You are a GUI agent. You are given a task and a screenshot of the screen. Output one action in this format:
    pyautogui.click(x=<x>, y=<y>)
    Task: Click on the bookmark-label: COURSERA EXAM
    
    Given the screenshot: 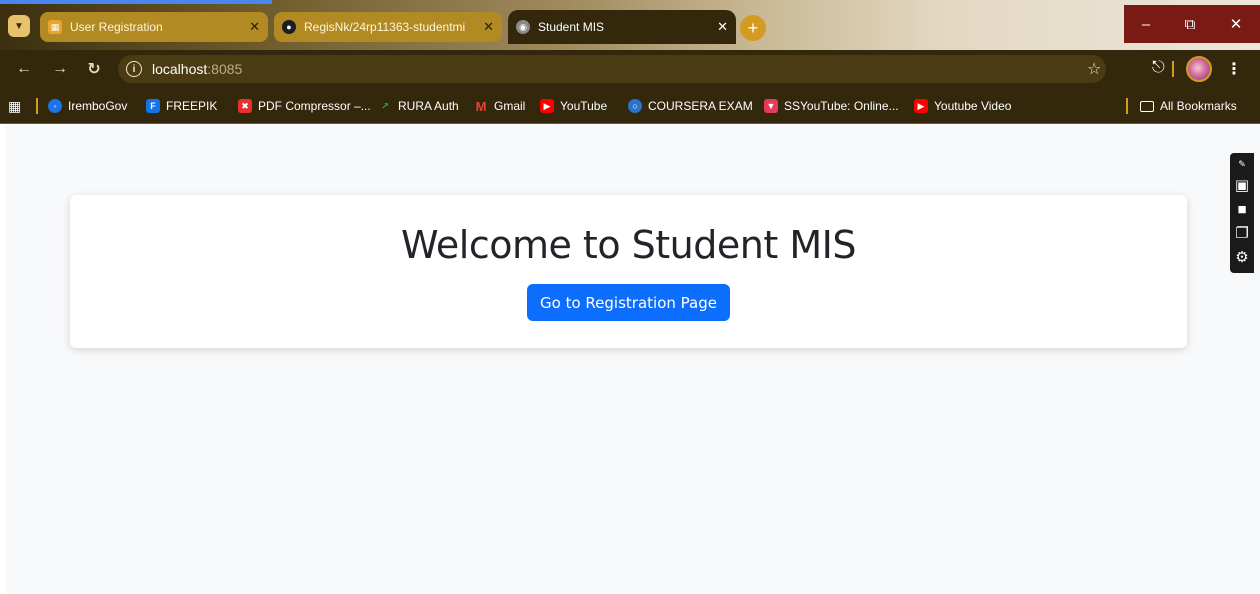 What is the action you would take?
    pyautogui.click(x=700, y=106)
    